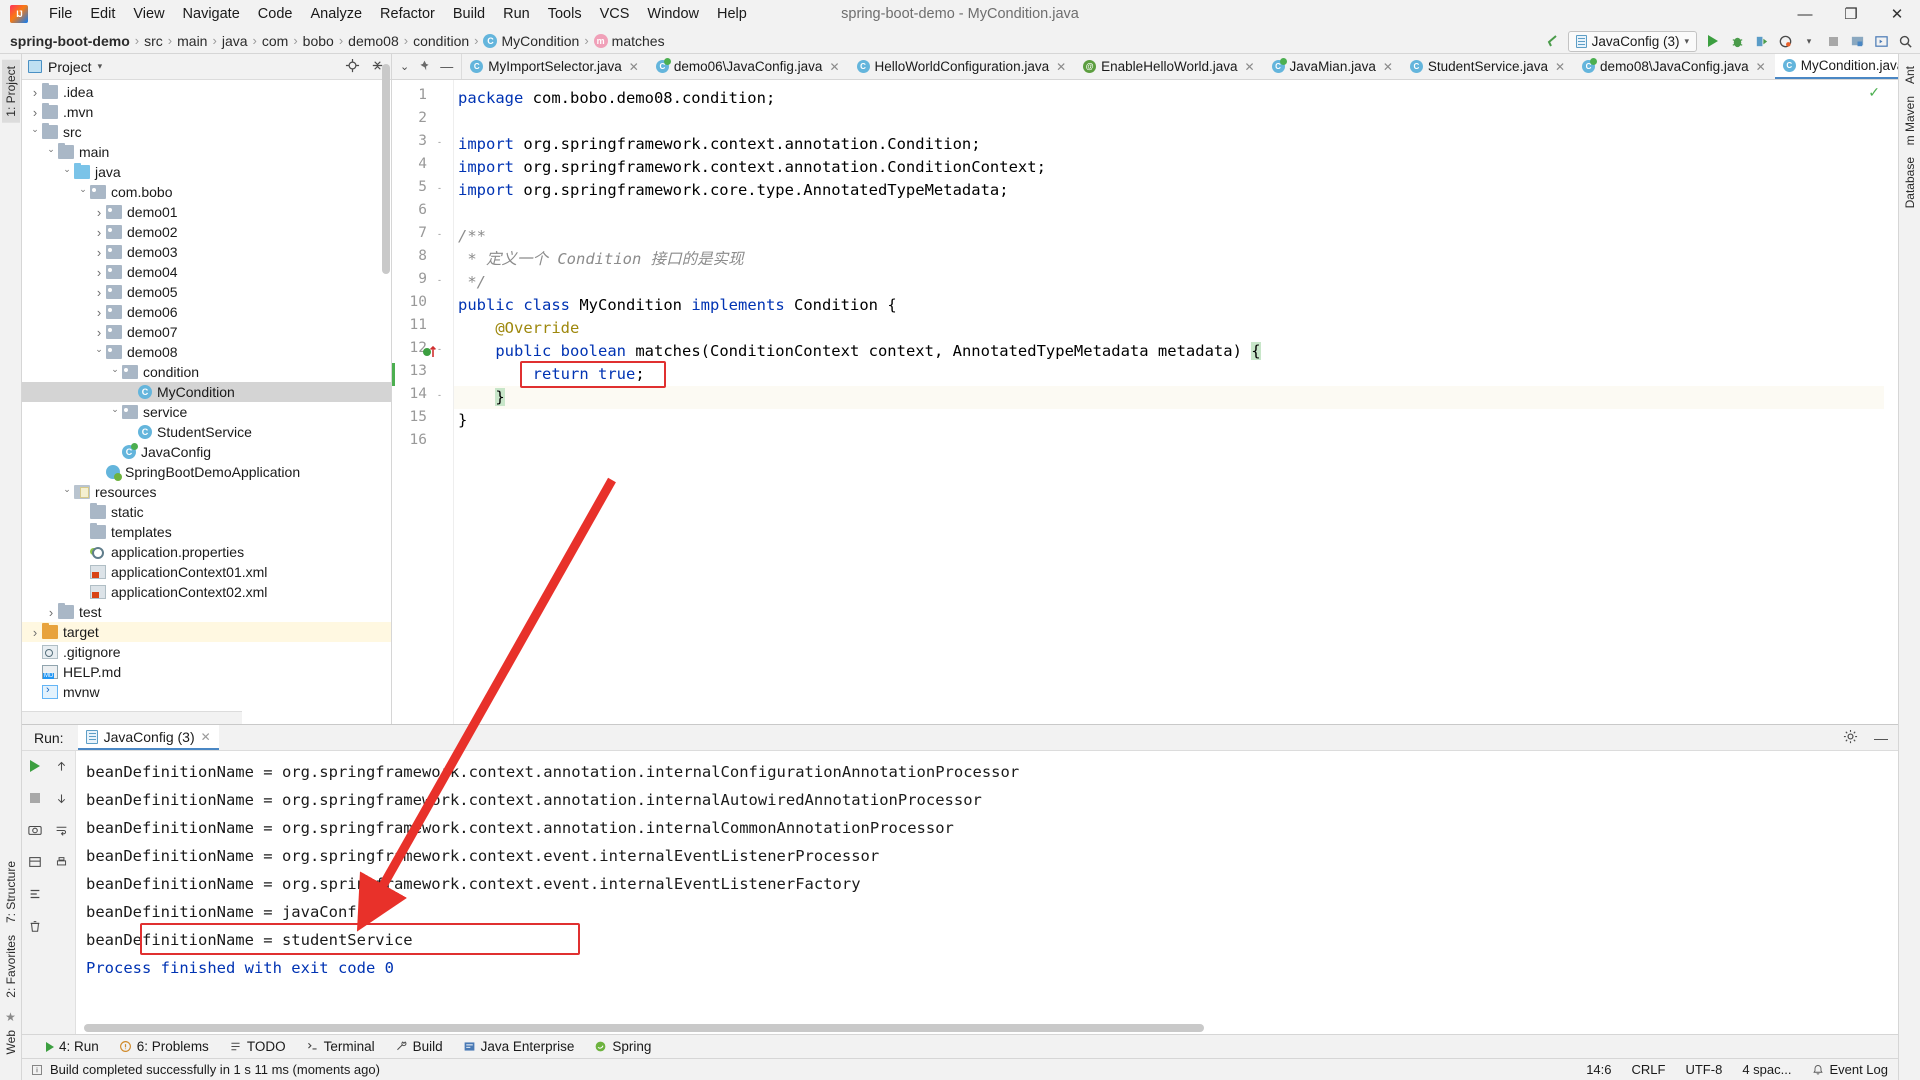 The image size is (1920, 1080). Describe the element at coordinates (446, 66) in the screenshot. I see `hide-icon: —` at that location.